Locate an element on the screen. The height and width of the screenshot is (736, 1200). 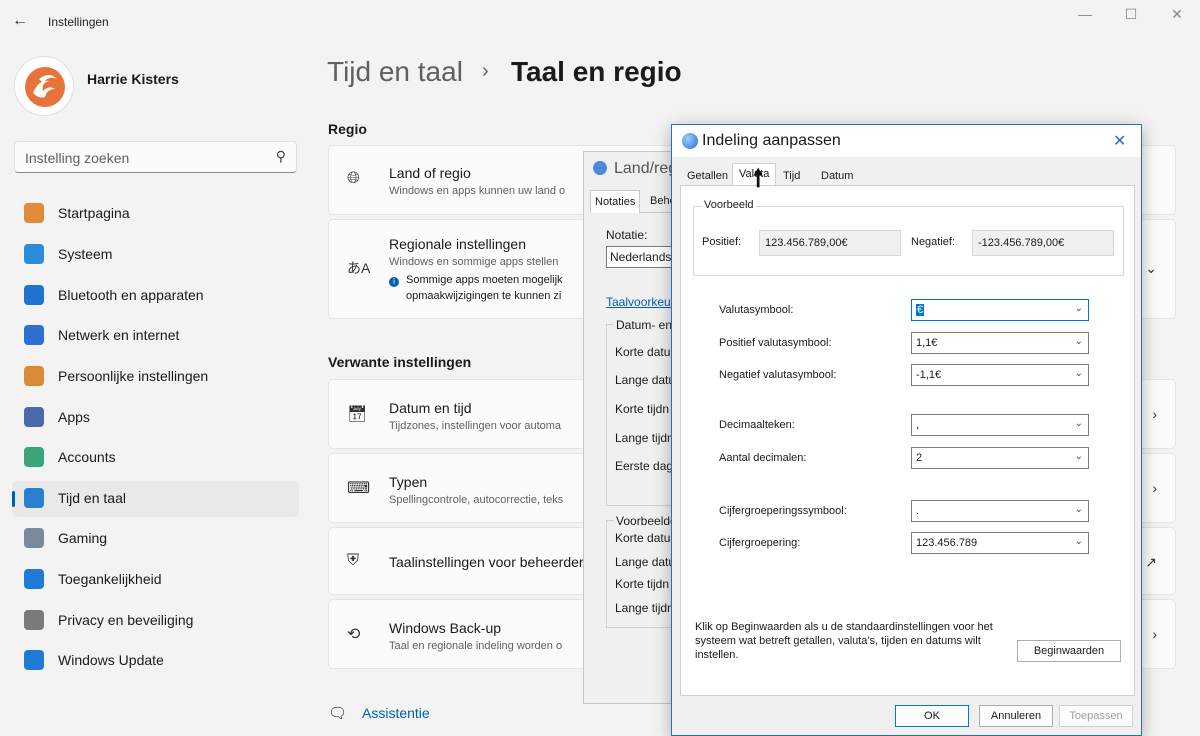
sidebar-item-accounts: Accounts is located at coordinates (155, 458).